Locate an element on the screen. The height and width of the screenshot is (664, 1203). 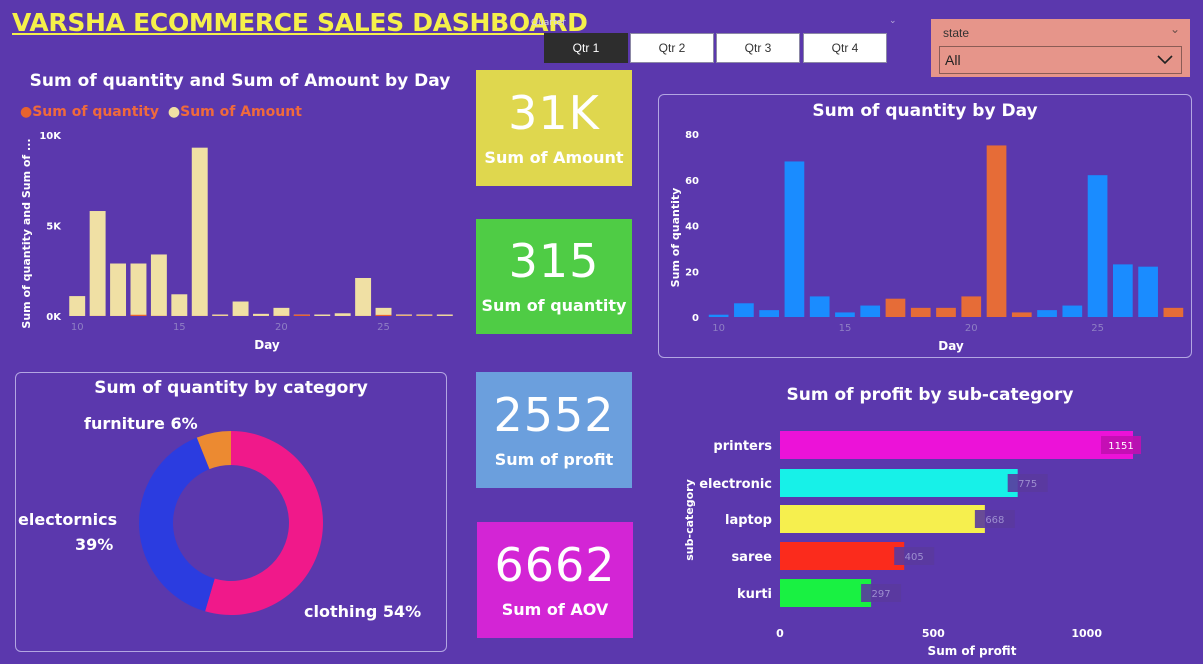
chart-title-qty-by-day: Sum of quantity by Day is located at coordinates (925, 111).